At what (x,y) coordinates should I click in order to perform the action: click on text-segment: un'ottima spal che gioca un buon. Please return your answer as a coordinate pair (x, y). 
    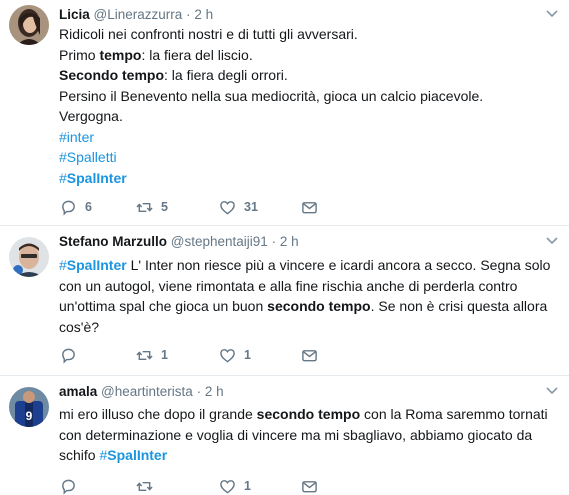
    Looking at the image, I should click on (163, 306).